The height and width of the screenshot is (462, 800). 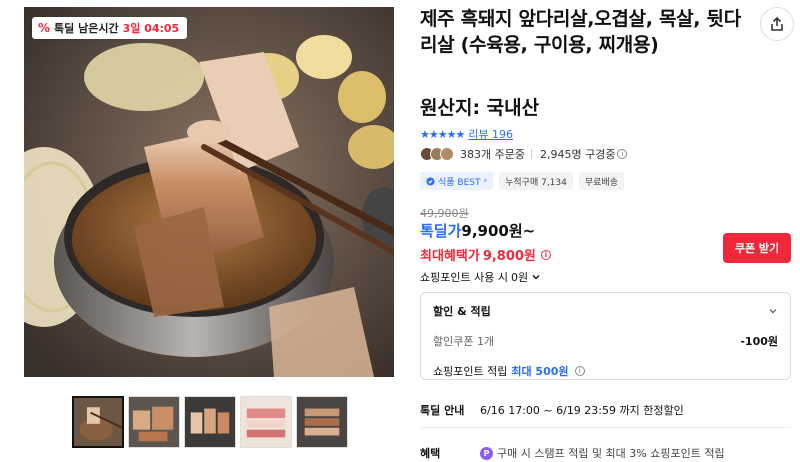 What do you see at coordinates (486, 453) in the screenshot?
I see `point-badge-icon: P` at bounding box center [486, 453].